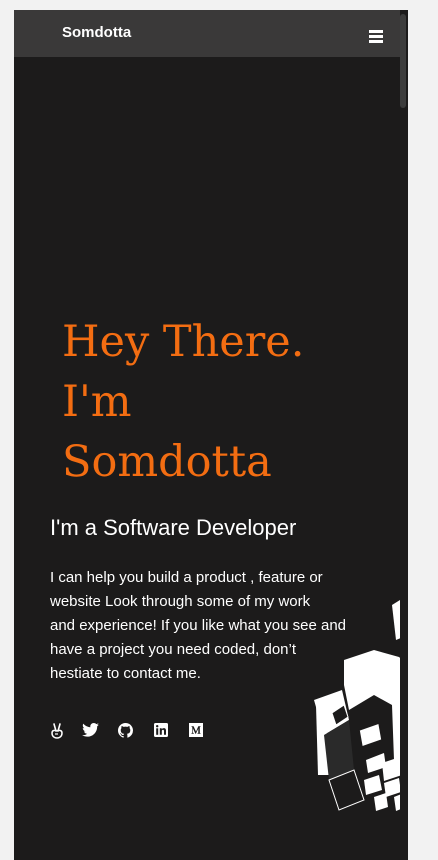 This screenshot has height=860, width=438. What do you see at coordinates (90, 731) in the screenshot?
I see `twitter-icon` at bounding box center [90, 731].